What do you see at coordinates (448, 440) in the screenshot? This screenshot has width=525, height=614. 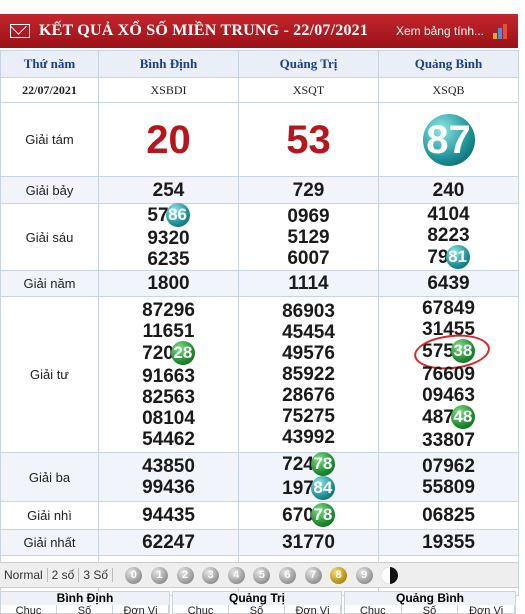 I see `prize-number: 33807` at bounding box center [448, 440].